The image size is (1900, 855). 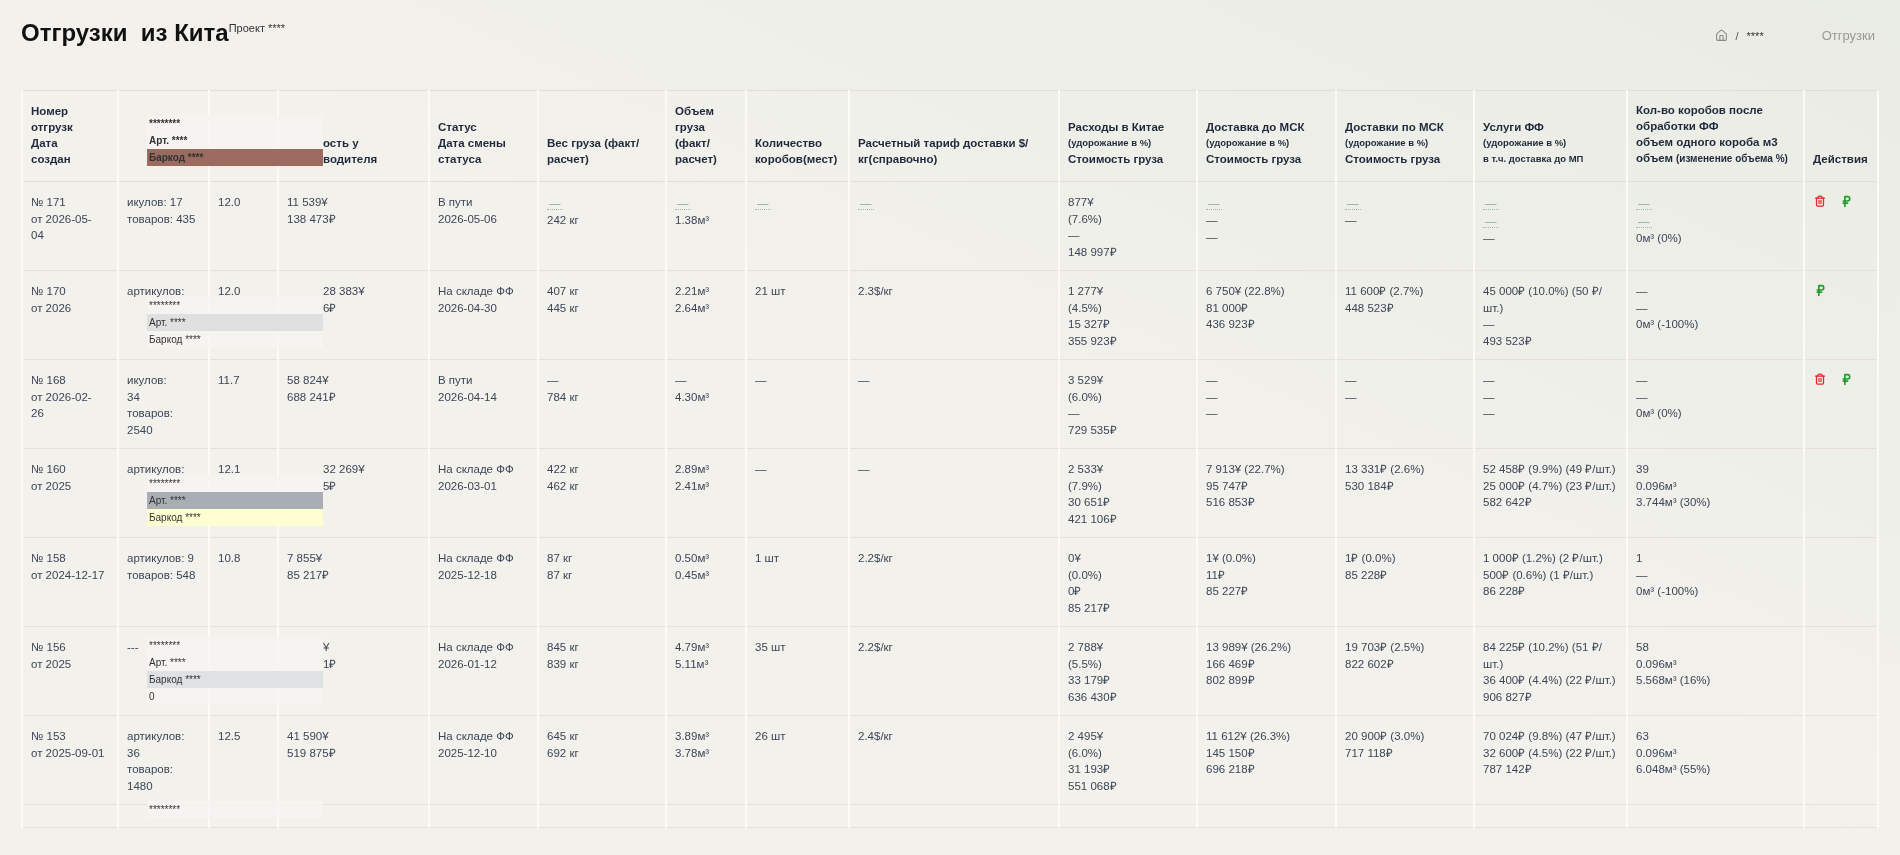 What do you see at coordinates (330, 664) in the screenshot?
I see `cell-text: 1₽` at bounding box center [330, 664].